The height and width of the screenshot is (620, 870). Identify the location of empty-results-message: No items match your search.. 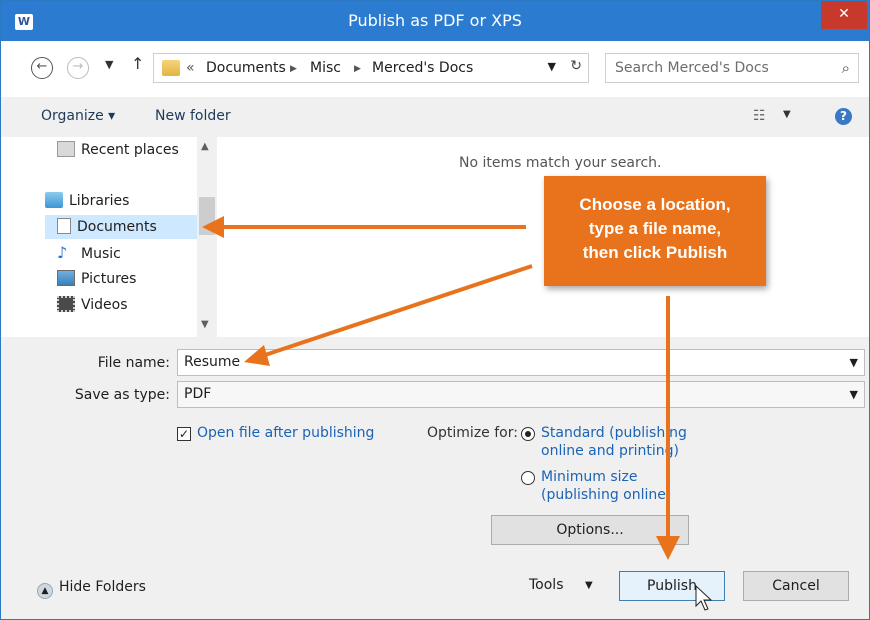
(560, 163).